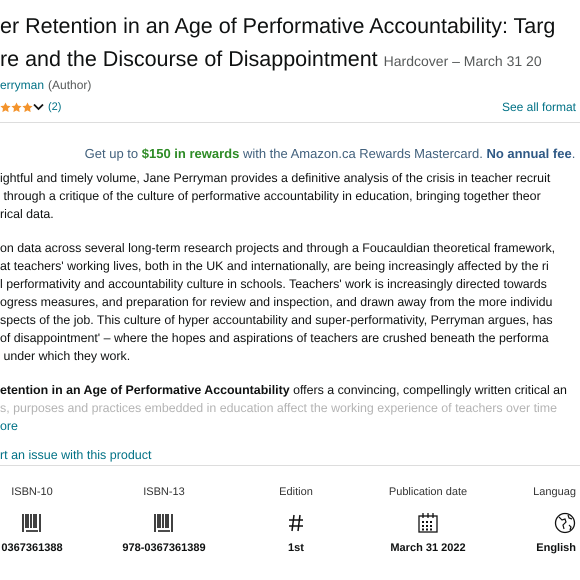 The image size is (580, 580). What do you see at coordinates (275, 178) in the screenshot?
I see `description-text: ightful and timely volume, Jane Perryman provides a definitive analysis of the crisis in teacher recruit` at bounding box center [275, 178].